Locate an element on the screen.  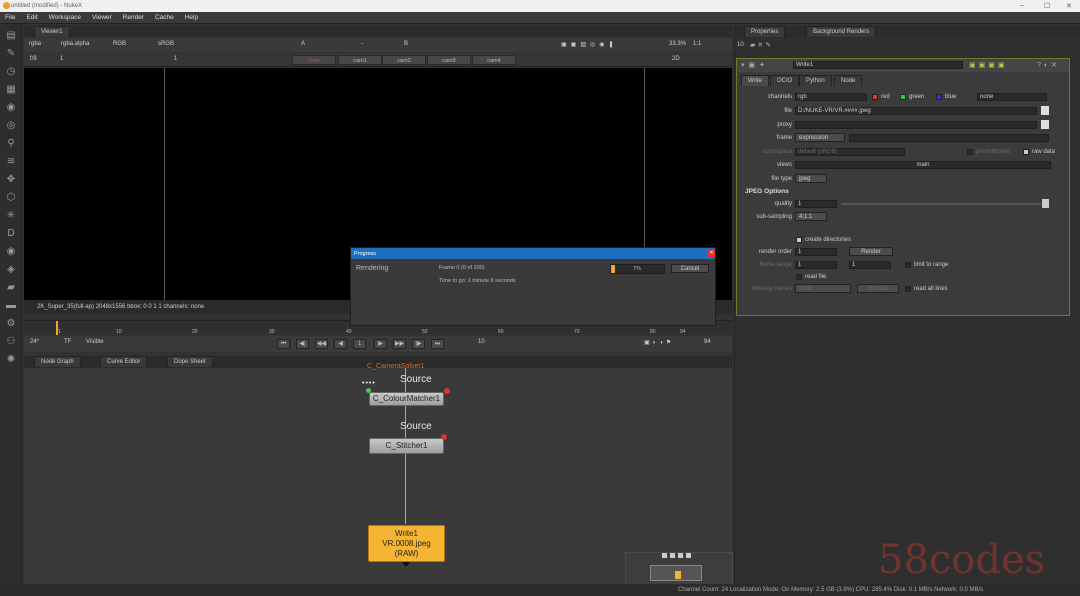
gamma-value: 1 is located at coordinates (175, 60).